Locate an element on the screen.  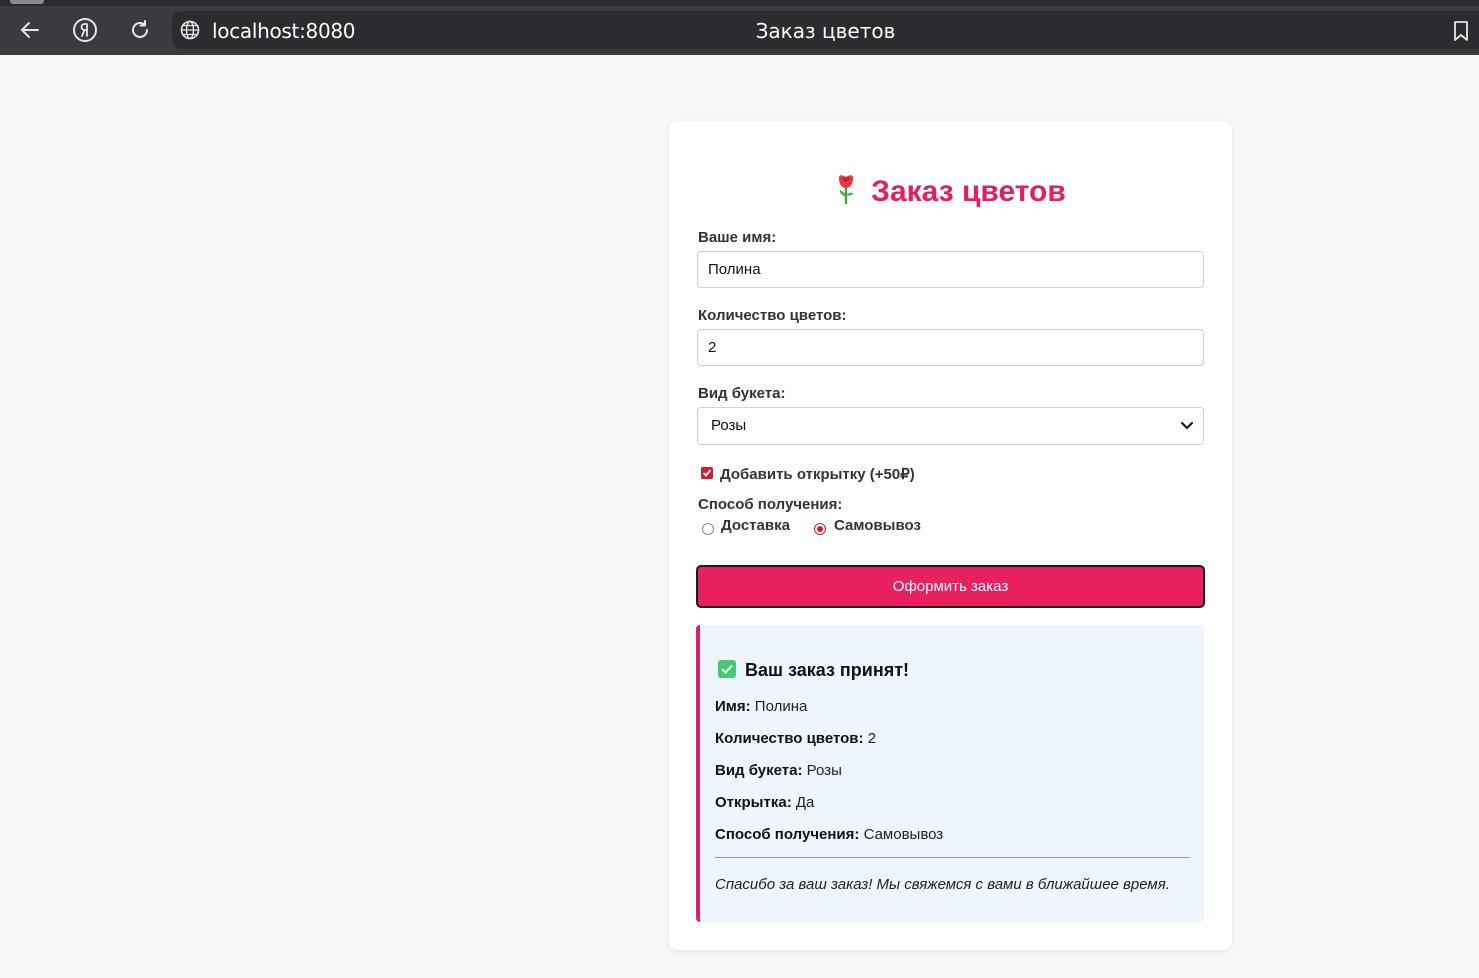
rose-icon is located at coordinates (846, 189).